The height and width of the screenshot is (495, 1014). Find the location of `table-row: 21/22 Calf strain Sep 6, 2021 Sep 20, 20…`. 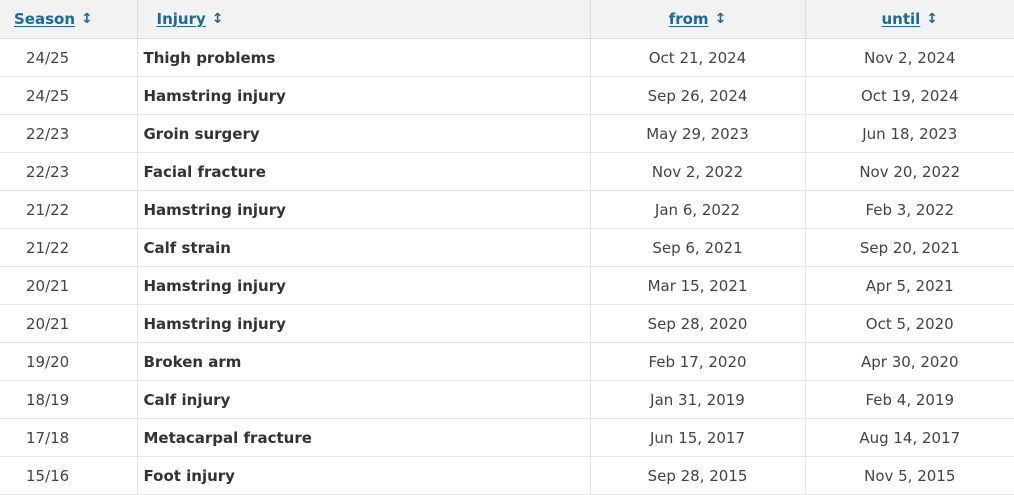

table-row: 21/22 Calf strain Sep 6, 2021 Sep 20, 20… is located at coordinates (507, 247).